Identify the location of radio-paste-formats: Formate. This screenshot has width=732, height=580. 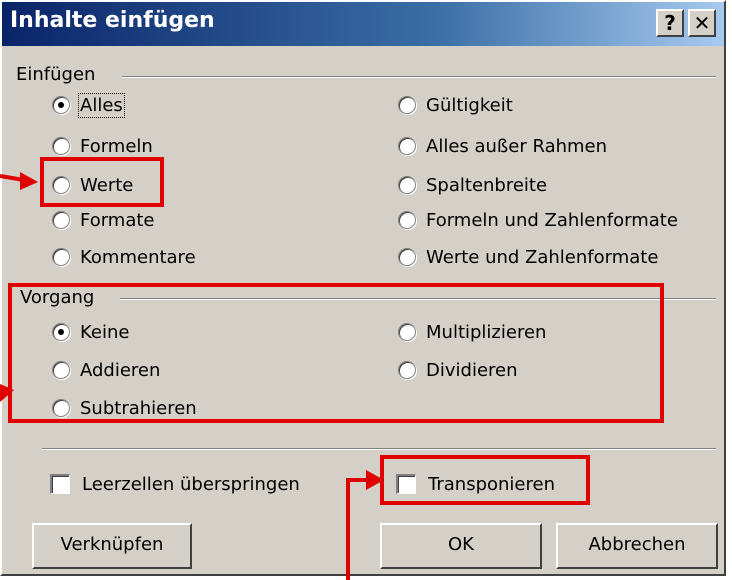
(103, 220).